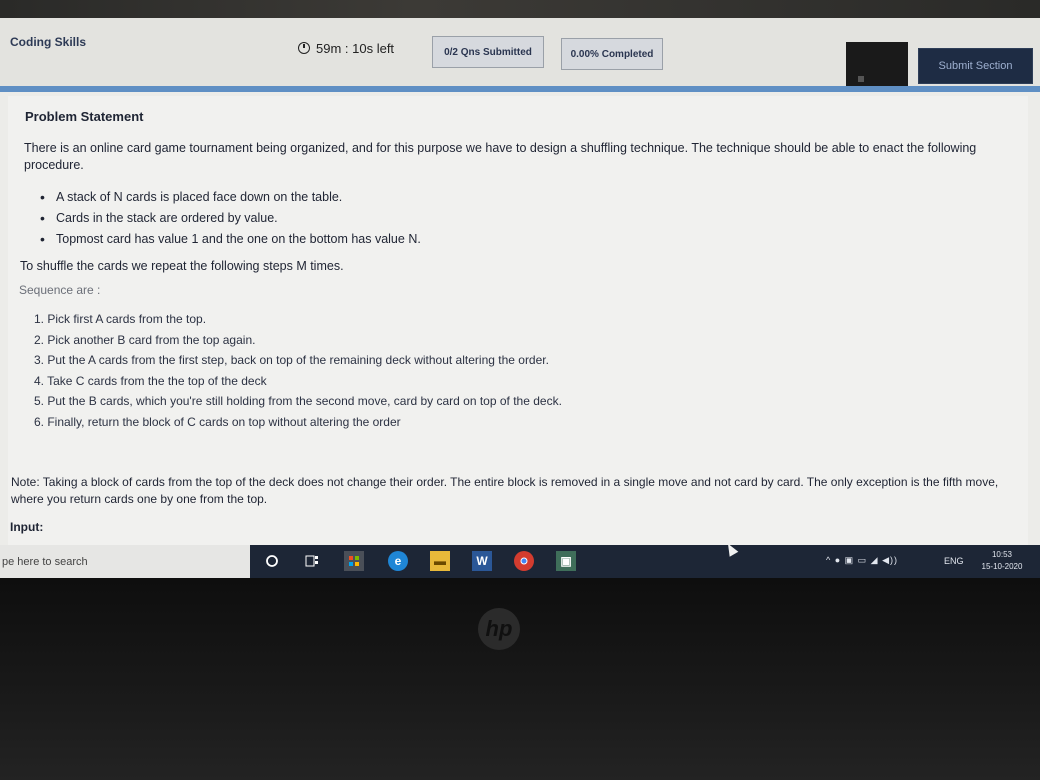 This screenshot has width=1040, height=780. I want to click on header-accent-line, so click(520, 89).